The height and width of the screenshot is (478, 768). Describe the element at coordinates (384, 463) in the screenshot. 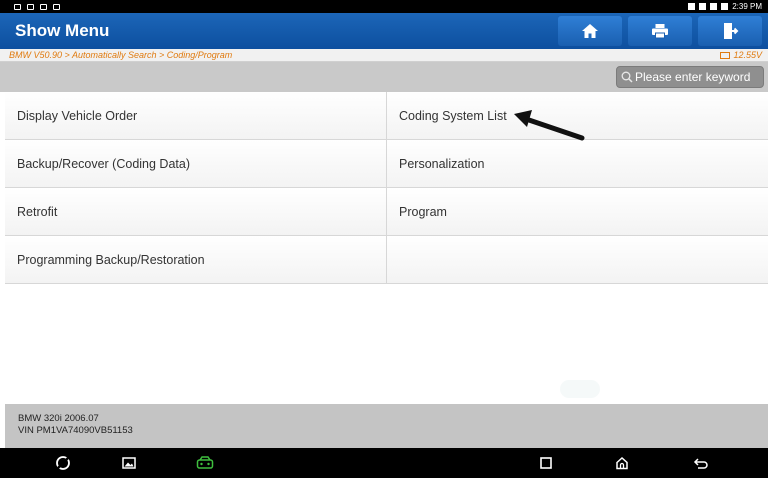

I see `android-nav-bar` at that location.